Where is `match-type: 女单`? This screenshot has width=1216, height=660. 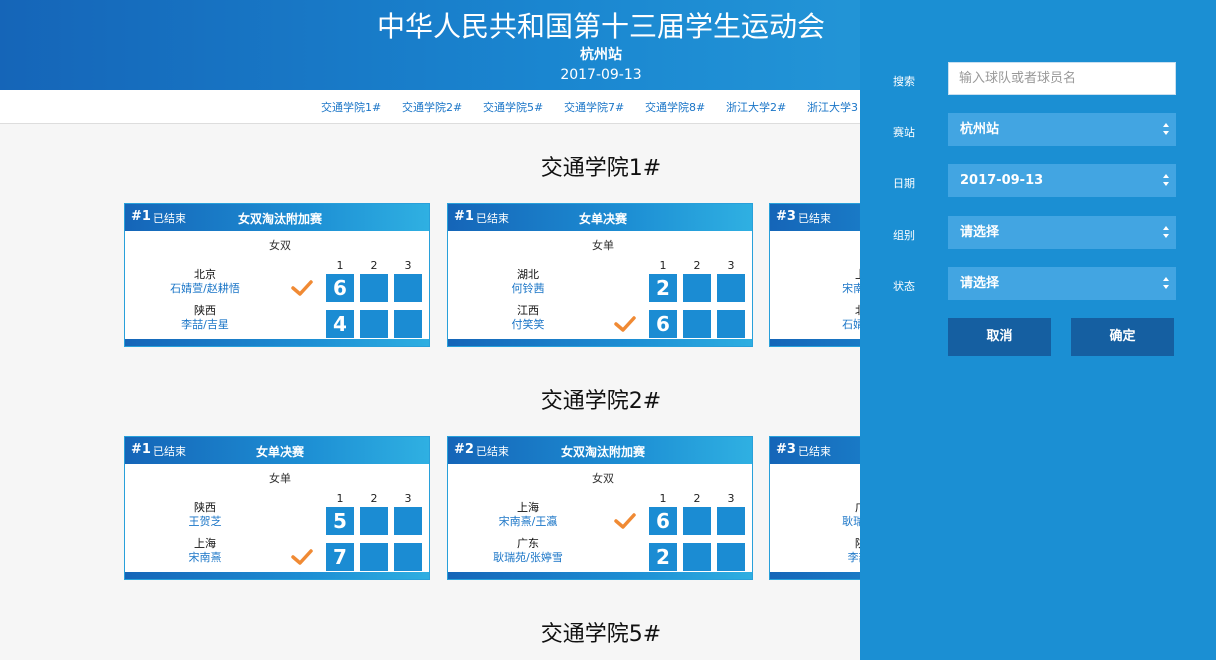
match-type: 女单 is located at coordinates (280, 478).